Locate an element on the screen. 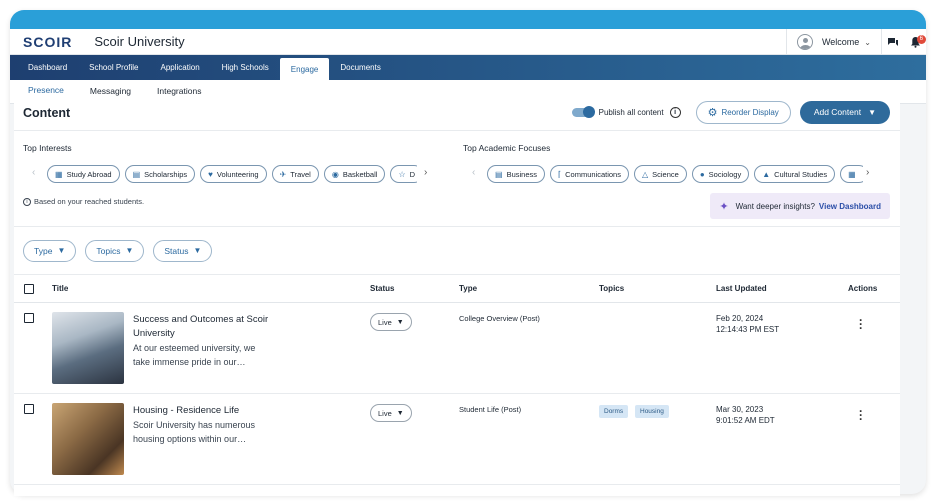 Image resolution: width=940 pixels, height=504 pixels. publish-label: Publish all content is located at coordinates (631, 112).